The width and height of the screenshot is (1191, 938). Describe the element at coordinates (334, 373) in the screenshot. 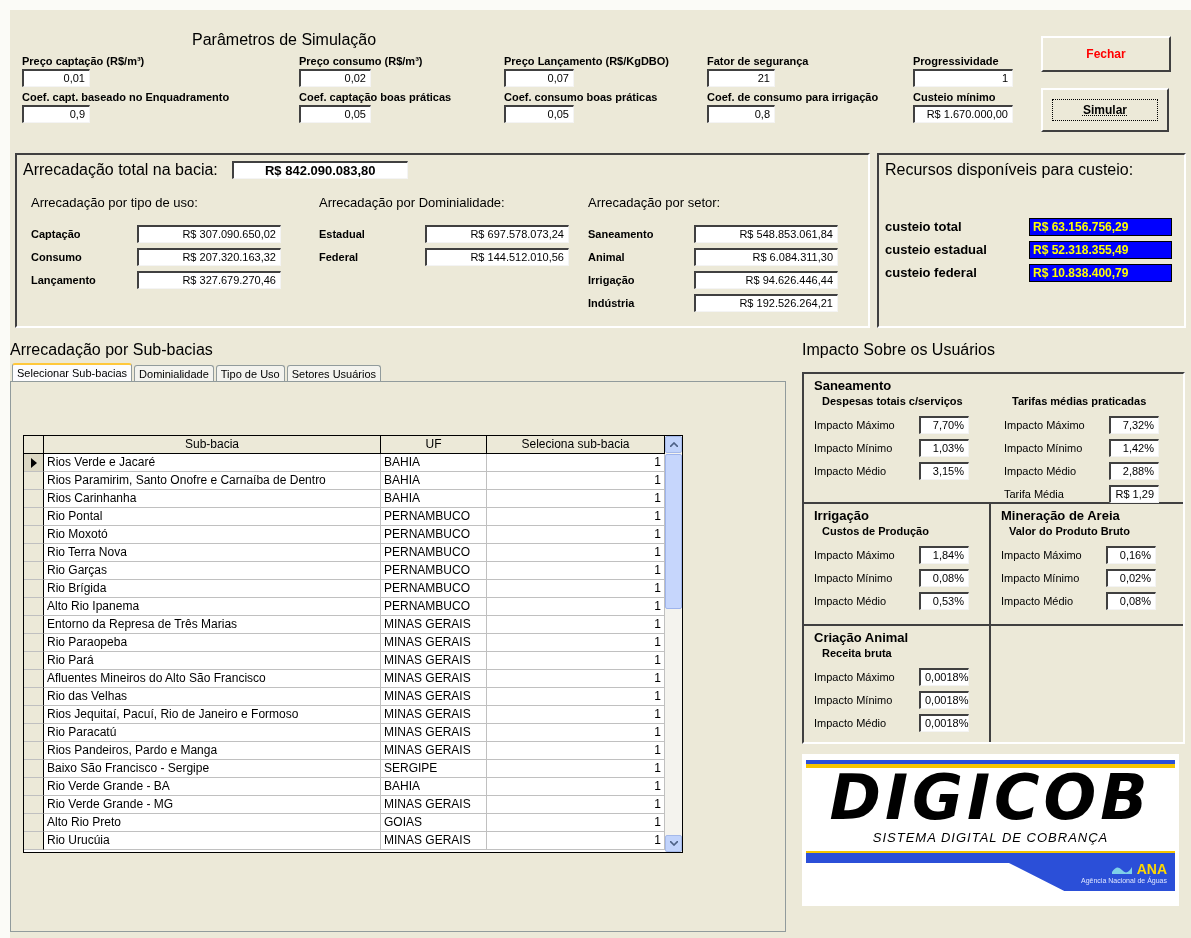

I see `tab: Setores Usuários` at that location.